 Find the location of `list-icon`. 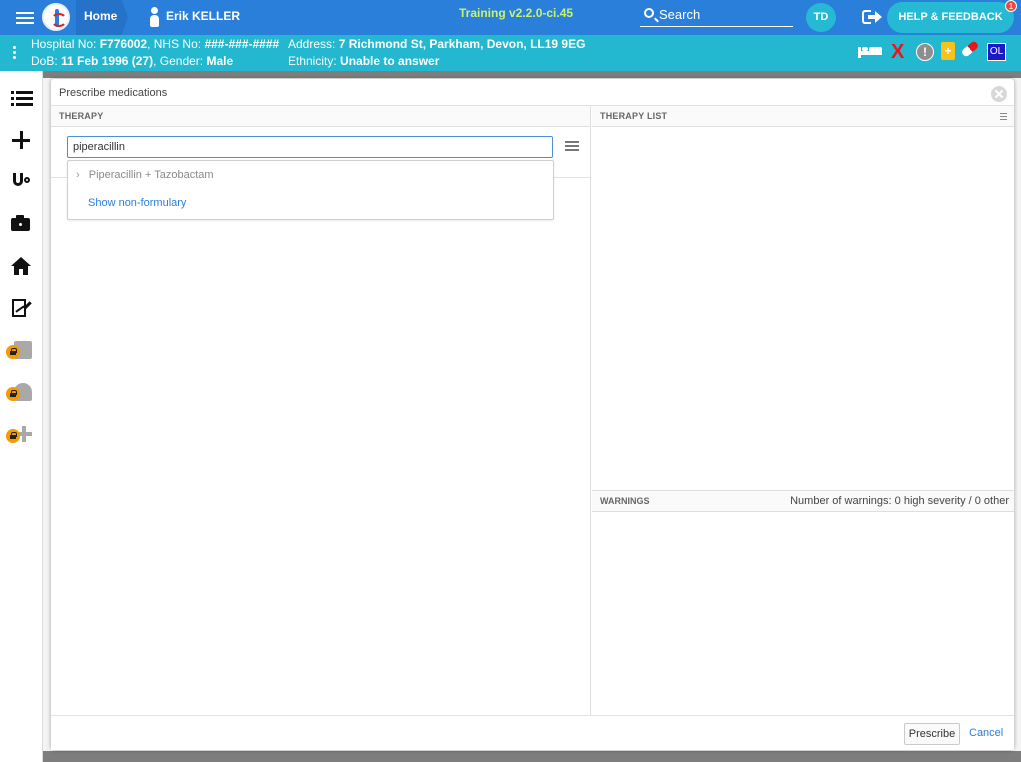

list-icon is located at coordinates (22, 102).